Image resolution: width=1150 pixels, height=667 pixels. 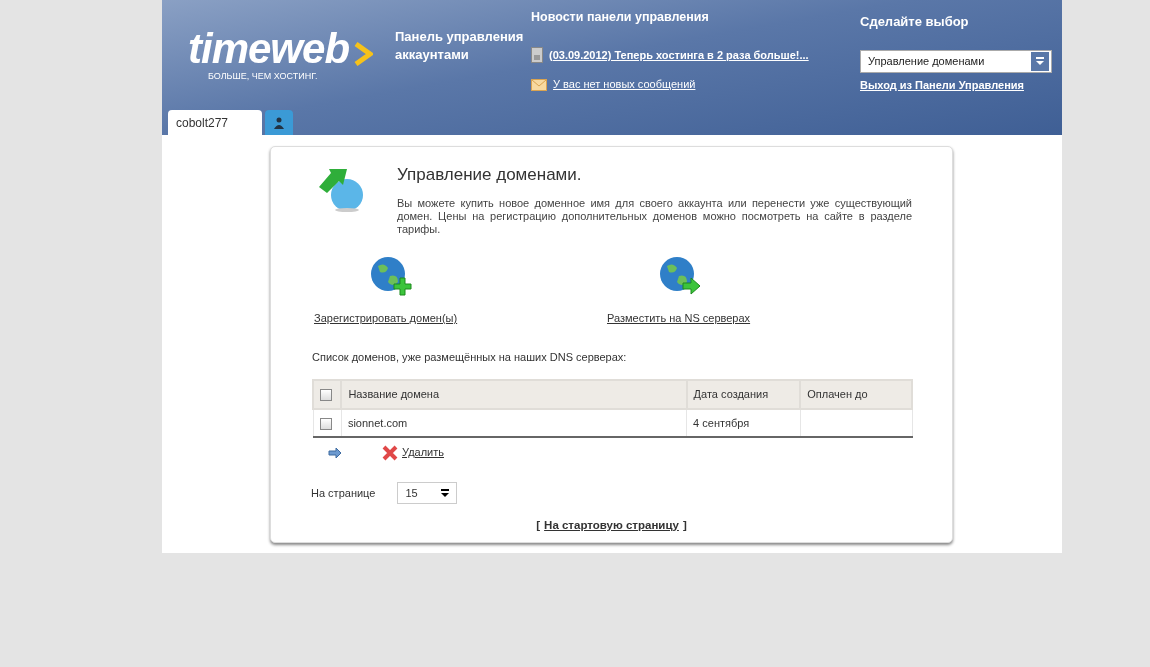 What do you see at coordinates (956, 61) in the screenshot?
I see `section-select: Управление доменами` at bounding box center [956, 61].